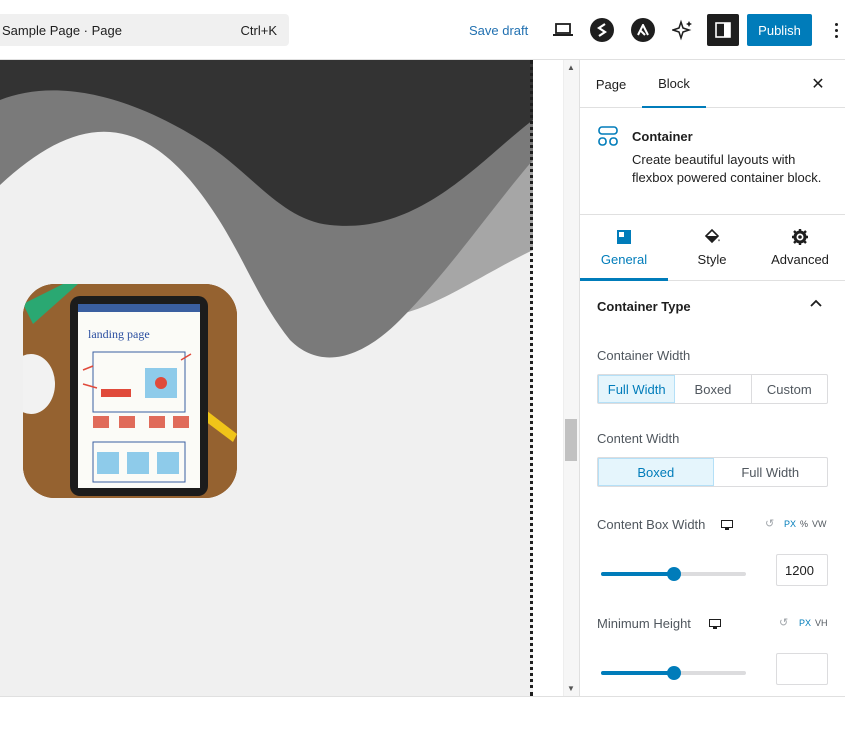 The image size is (845, 731). What do you see at coordinates (818, 84) in the screenshot?
I see `close-icon: ✕` at bounding box center [818, 84].